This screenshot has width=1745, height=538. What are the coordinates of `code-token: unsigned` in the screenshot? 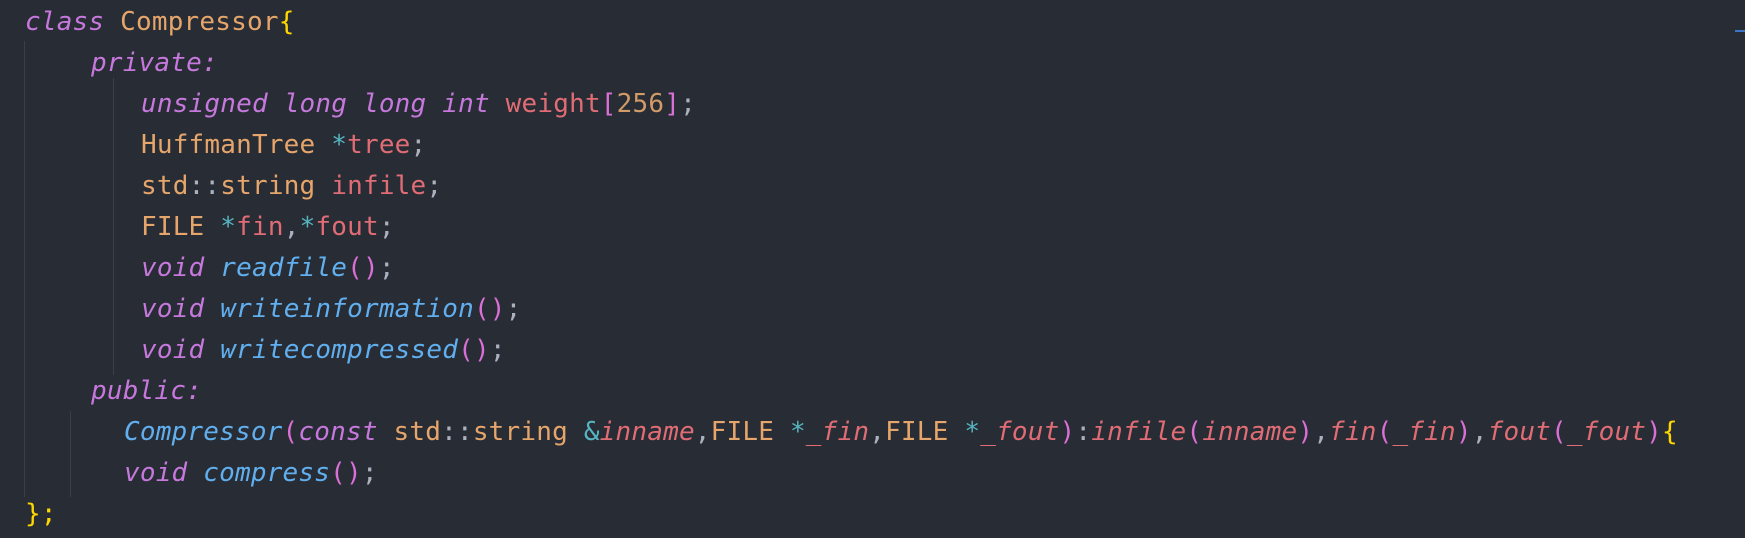 It's located at (204, 104).